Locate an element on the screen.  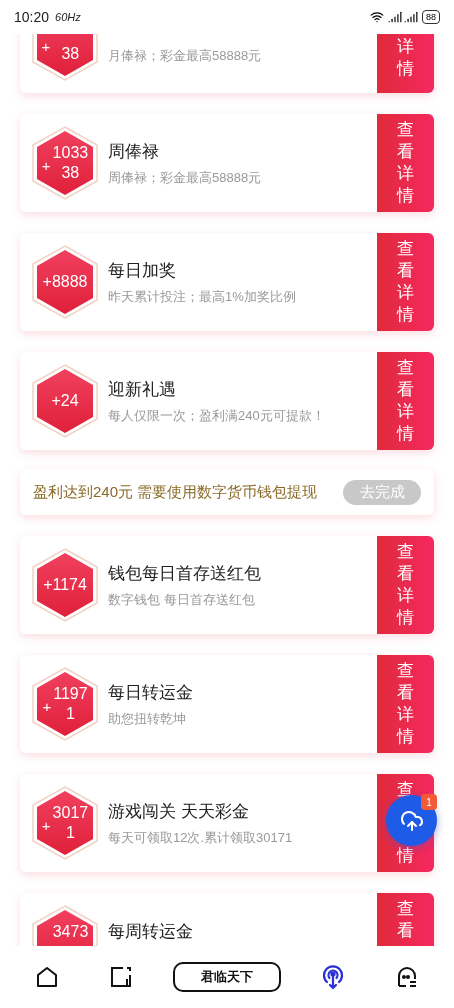
amount-text: 24 is located at coordinates (69, 401).